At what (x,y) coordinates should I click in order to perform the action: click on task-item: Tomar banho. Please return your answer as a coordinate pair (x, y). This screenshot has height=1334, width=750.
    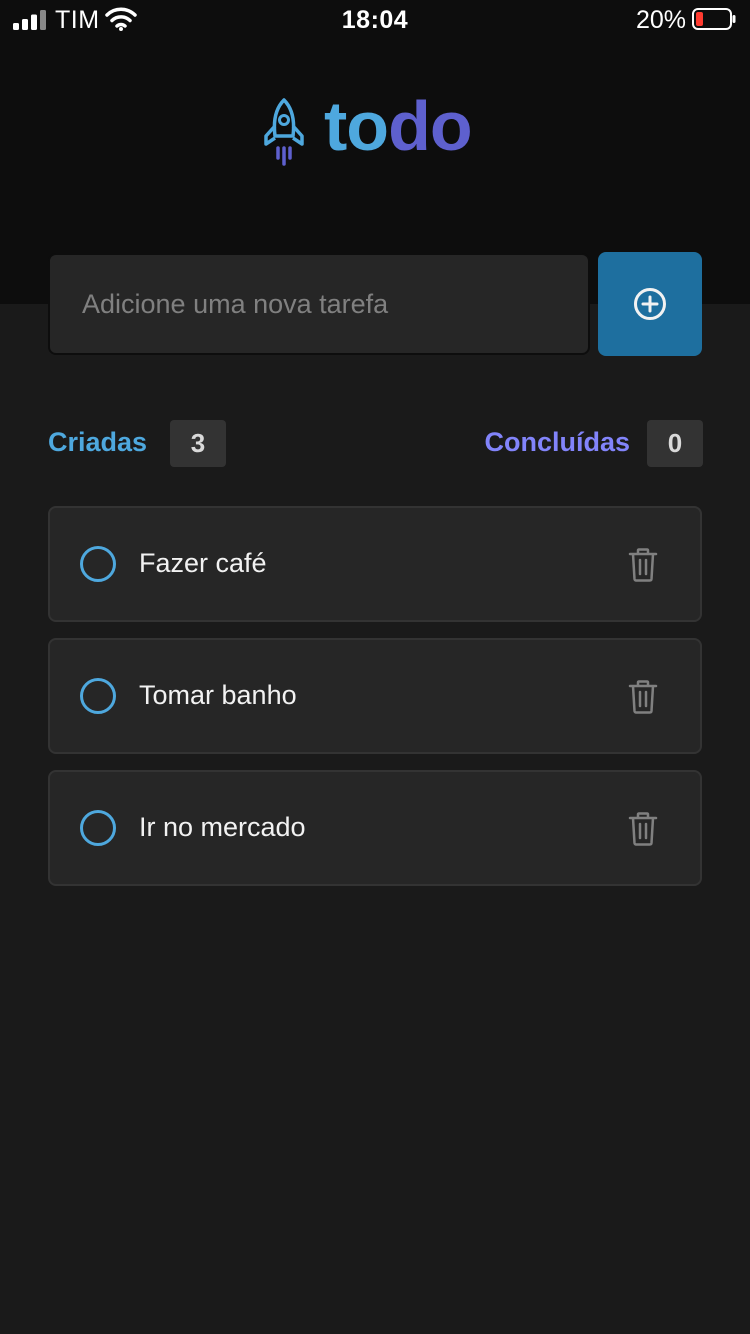
    Looking at the image, I should click on (375, 696).